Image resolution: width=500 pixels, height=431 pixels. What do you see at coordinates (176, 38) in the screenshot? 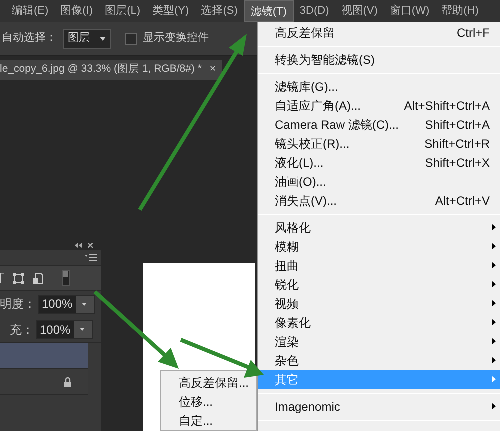
I see `checkbox-label: 显示变换控件` at bounding box center [176, 38].